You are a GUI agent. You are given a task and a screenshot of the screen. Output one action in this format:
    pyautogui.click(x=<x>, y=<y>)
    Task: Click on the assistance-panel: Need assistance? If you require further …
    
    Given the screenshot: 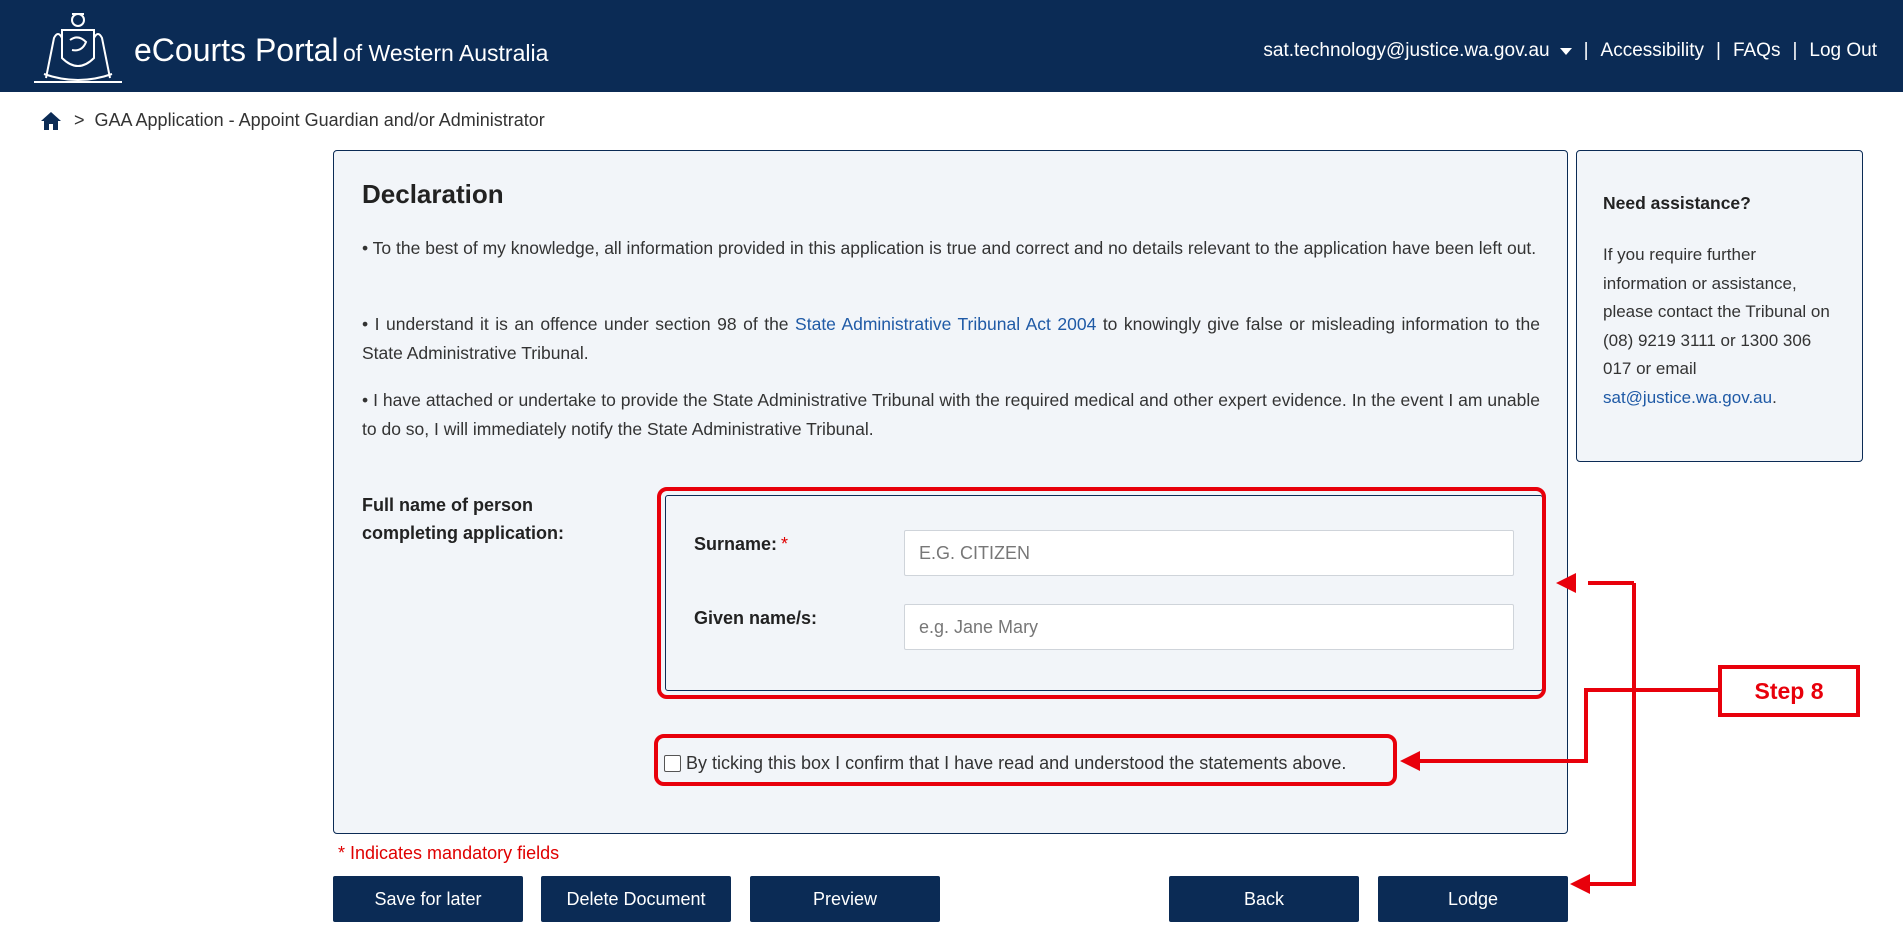 What is the action you would take?
    pyautogui.click(x=1719, y=306)
    